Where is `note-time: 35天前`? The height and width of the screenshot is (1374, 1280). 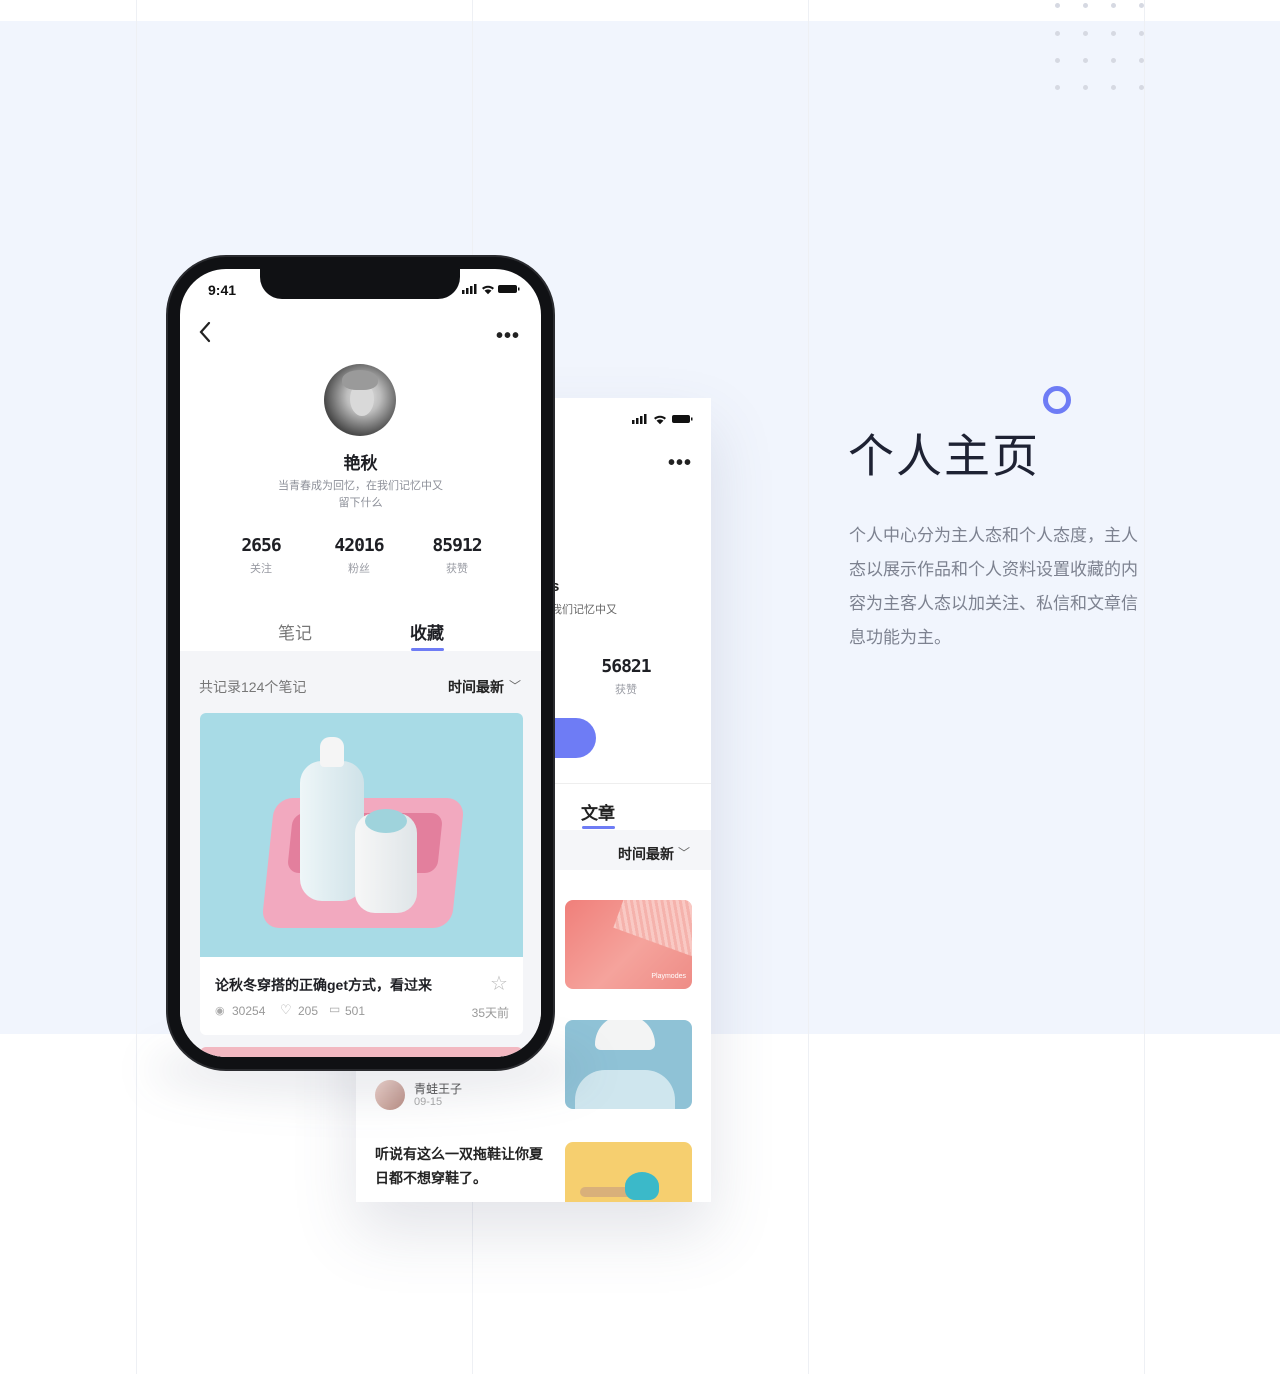 note-time: 35天前 is located at coordinates (490, 1013).